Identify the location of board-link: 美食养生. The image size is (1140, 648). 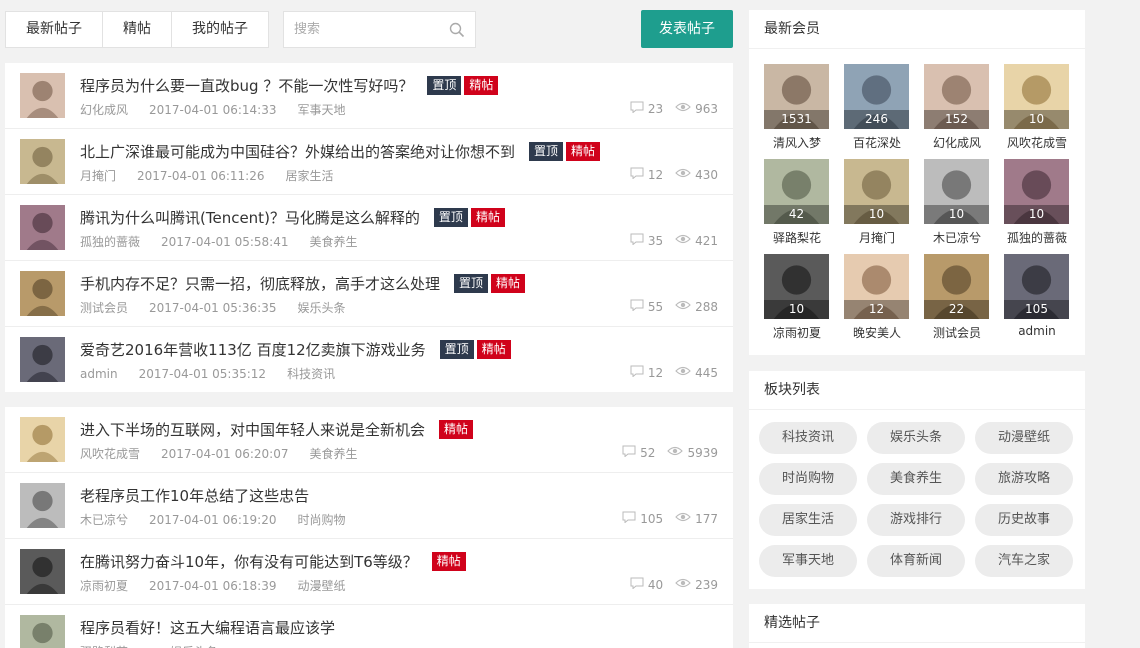
(916, 479).